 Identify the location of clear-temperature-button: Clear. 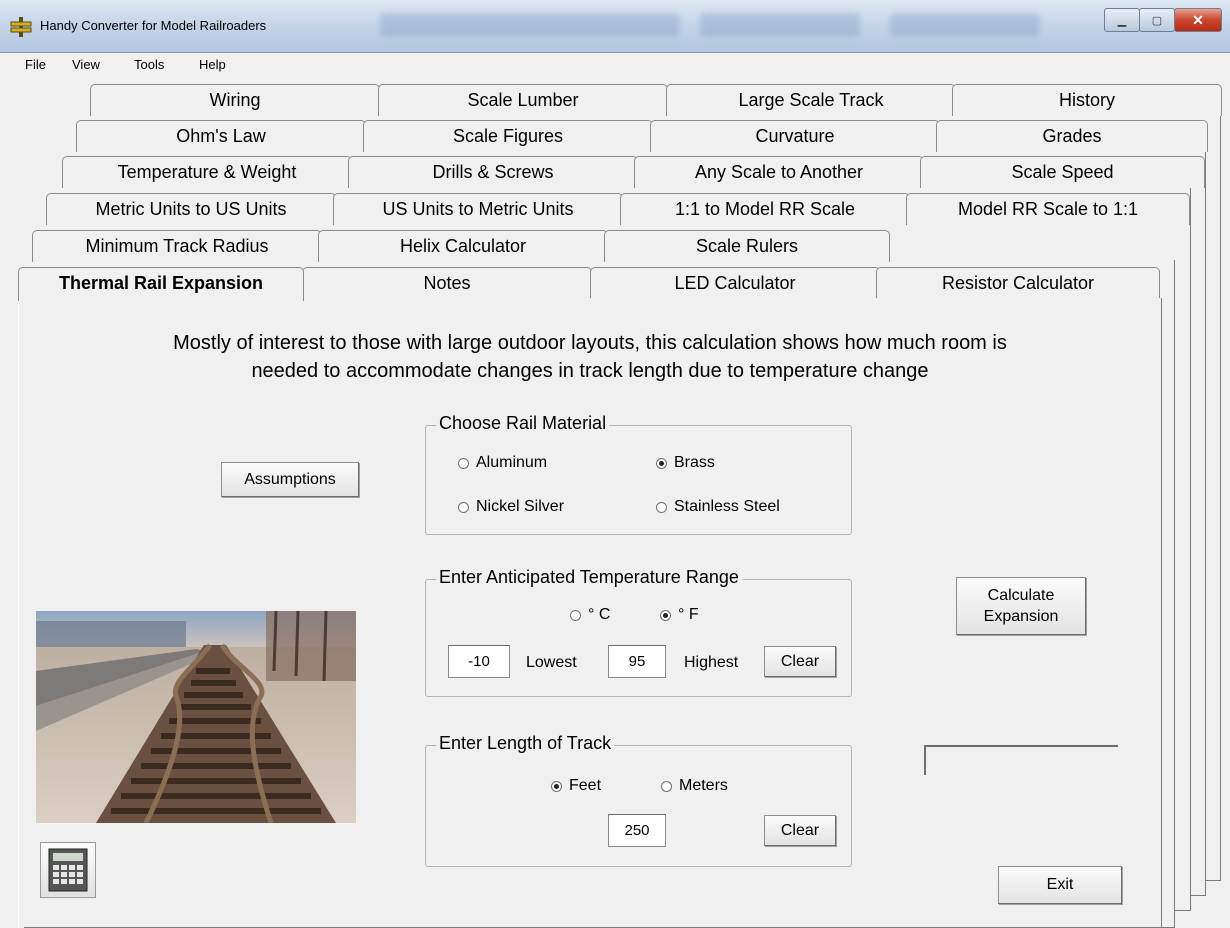
(800, 661).